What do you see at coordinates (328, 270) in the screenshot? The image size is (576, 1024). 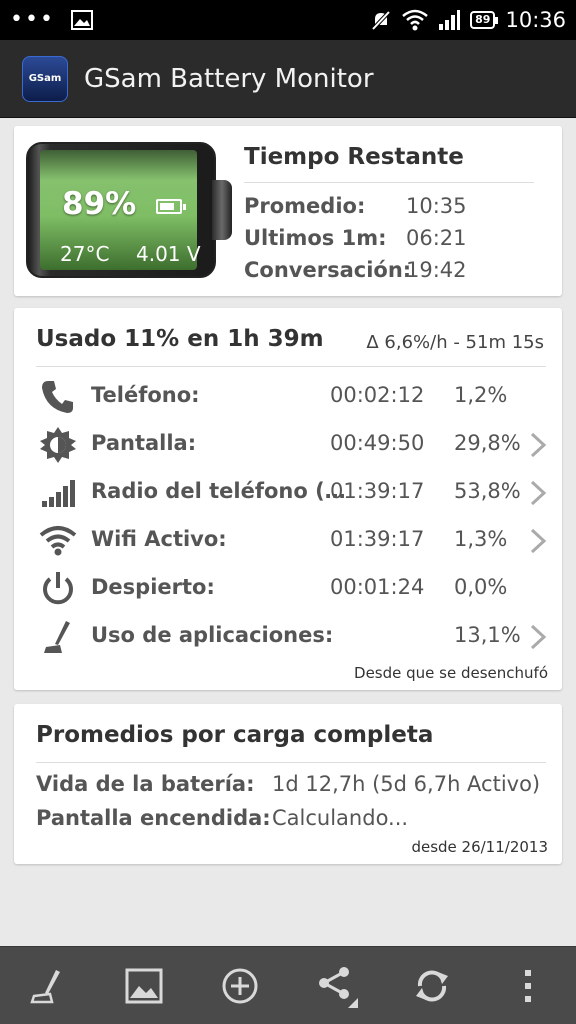 I see `row-label: Conversación:` at bounding box center [328, 270].